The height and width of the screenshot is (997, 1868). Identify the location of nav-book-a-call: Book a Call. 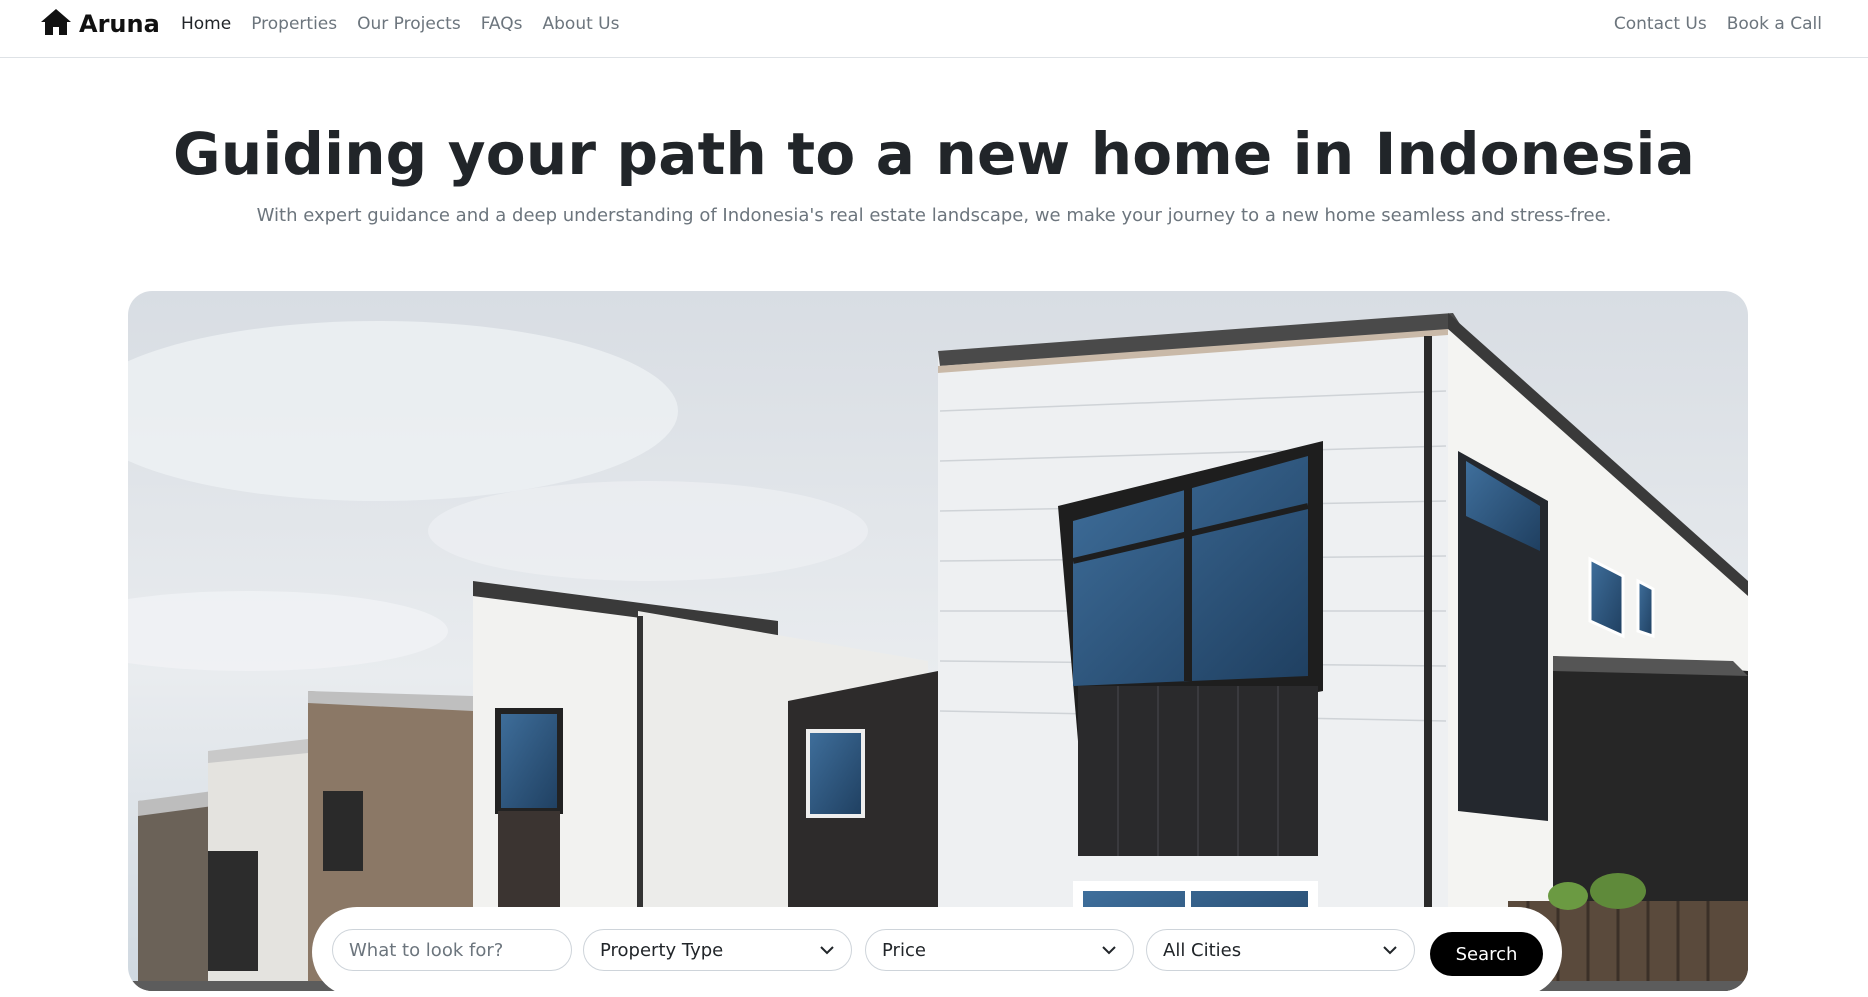
(1774, 24).